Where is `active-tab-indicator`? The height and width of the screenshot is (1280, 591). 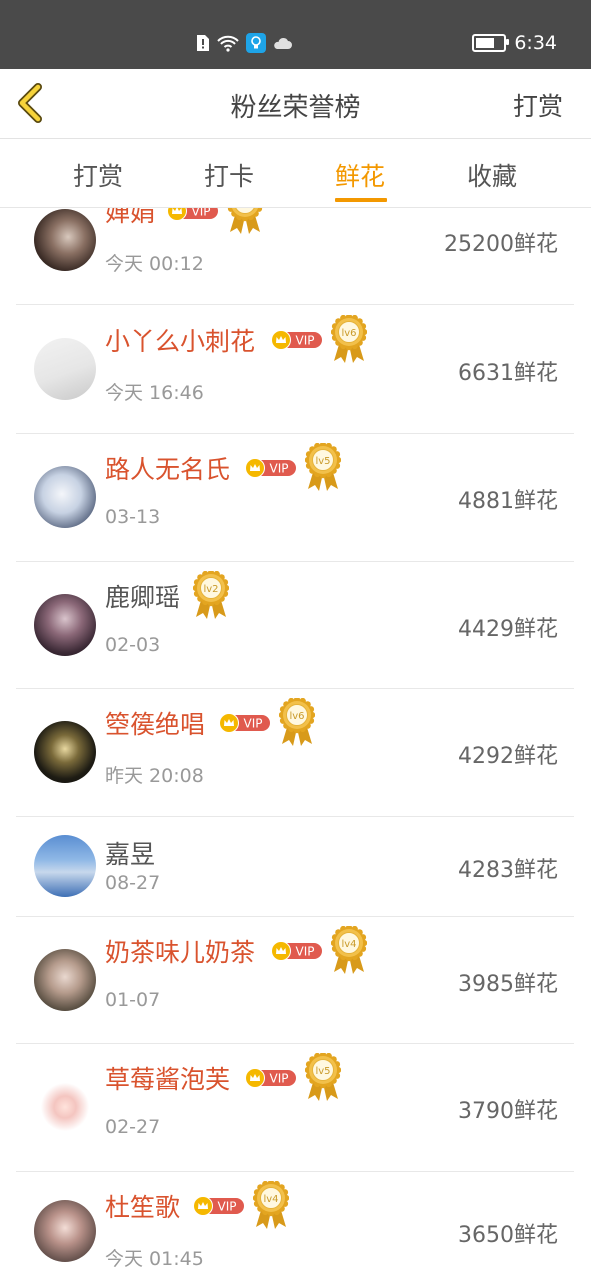
active-tab-indicator is located at coordinates (361, 200).